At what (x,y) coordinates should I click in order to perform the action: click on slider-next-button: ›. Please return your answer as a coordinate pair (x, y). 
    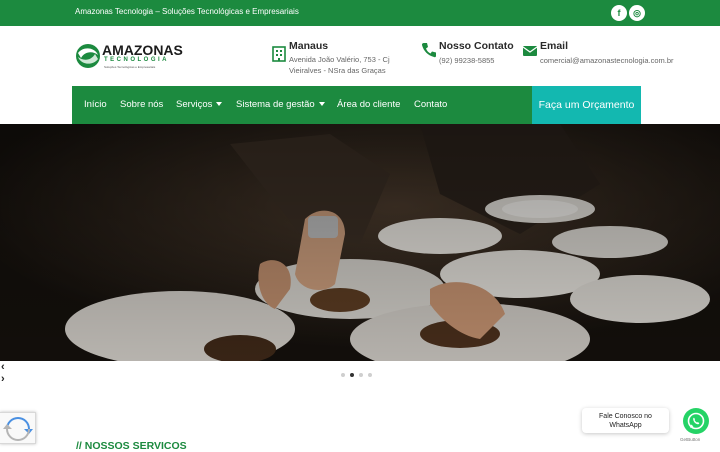
    Looking at the image, I should click on (3, 379).